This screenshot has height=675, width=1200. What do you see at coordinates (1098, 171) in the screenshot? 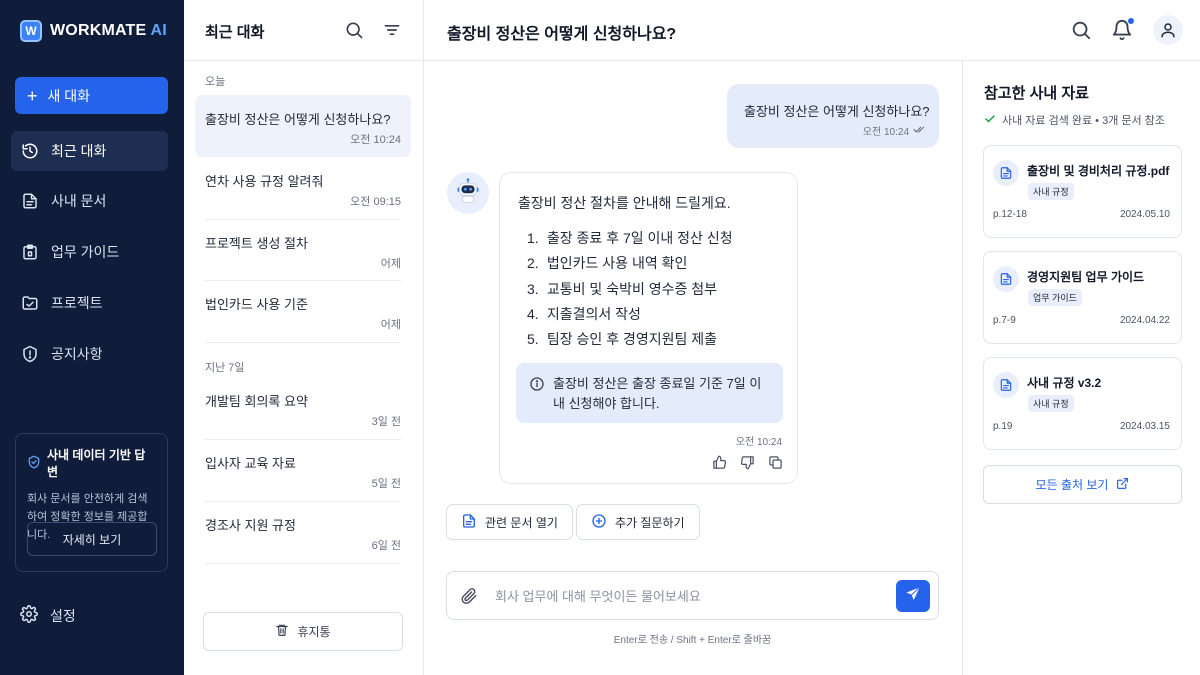
I see `doc-name: 출장비 및 경비처리 규정.pdf` at bounding box center [1098, 171].